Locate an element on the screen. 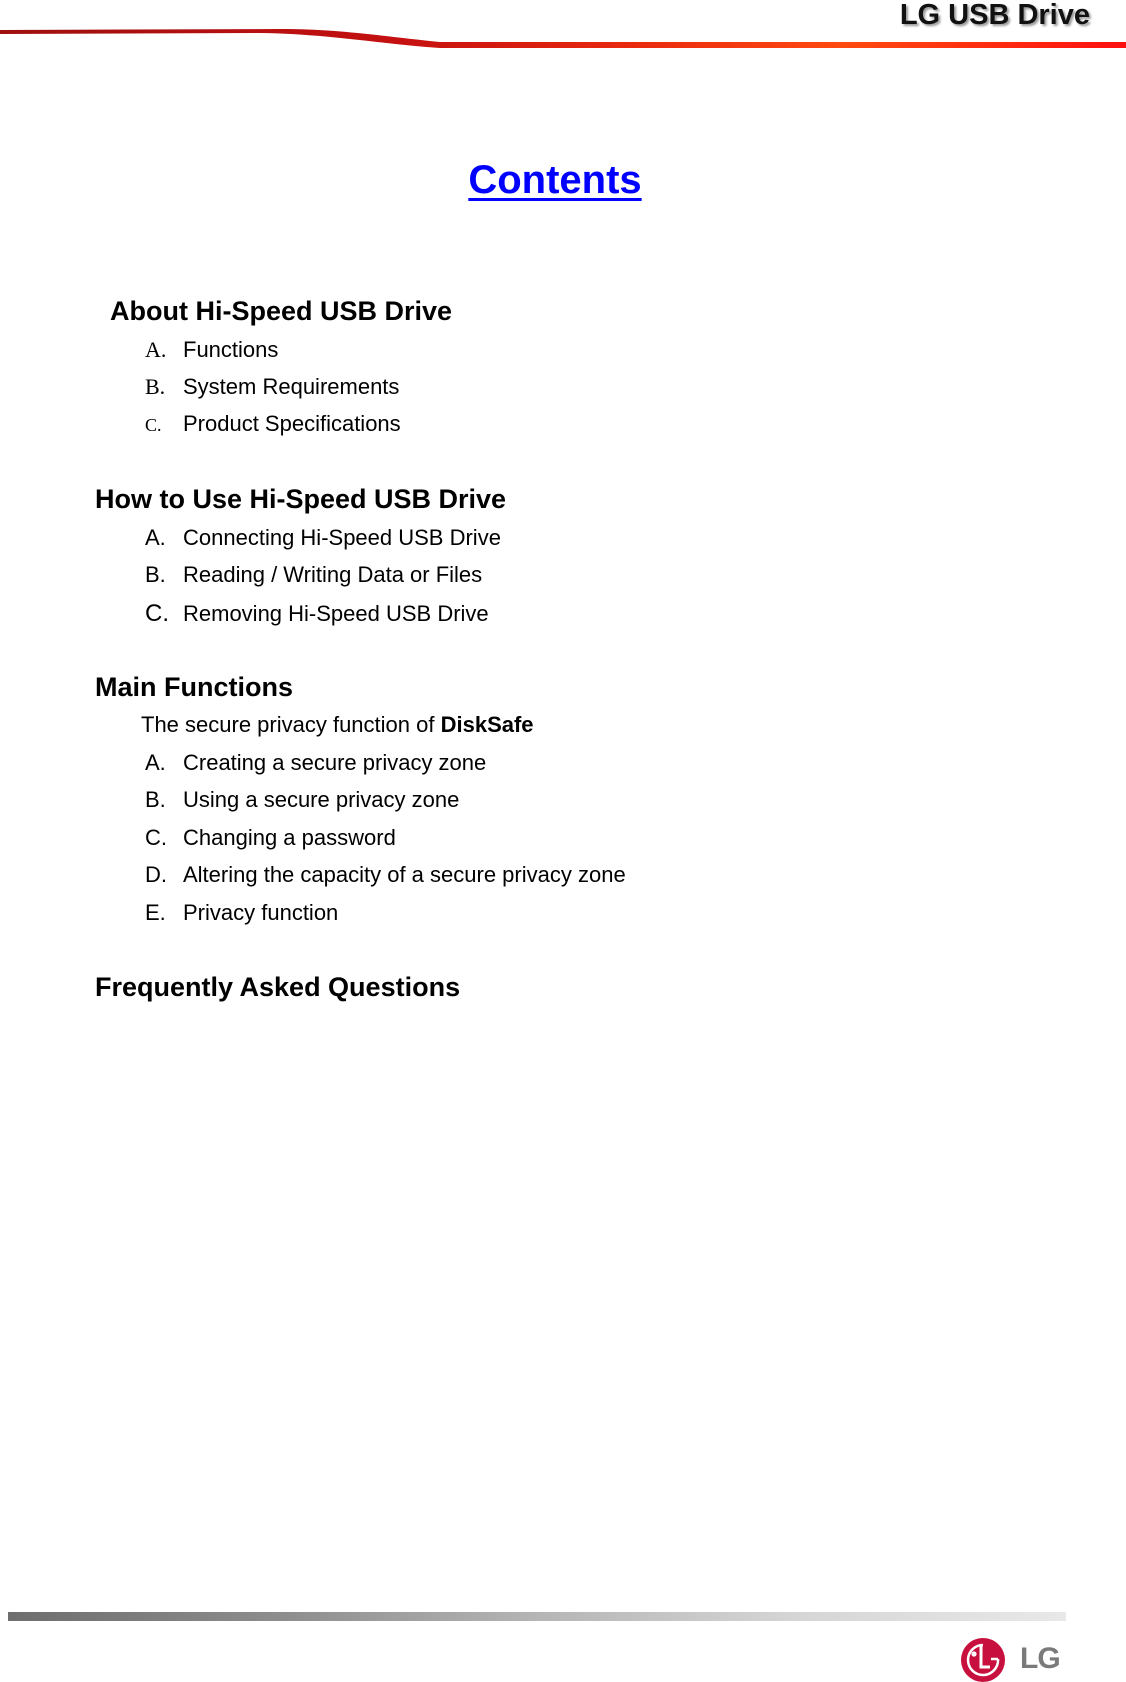 Image resolution: width=1126 pixels, height=1682 pixels. section-heading: How to Use Hi-Speed USB Drive is located at coordinates (300, 499).